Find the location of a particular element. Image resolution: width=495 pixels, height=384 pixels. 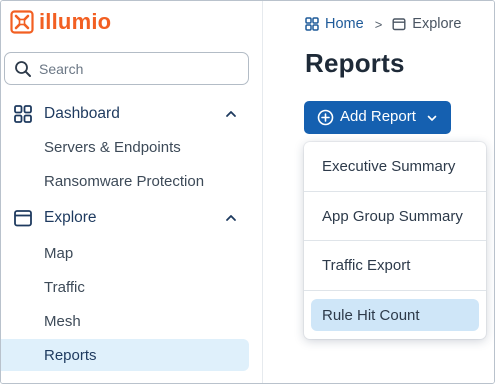

breadcrumb-home-link: Home is located at coordinates (344, 24).